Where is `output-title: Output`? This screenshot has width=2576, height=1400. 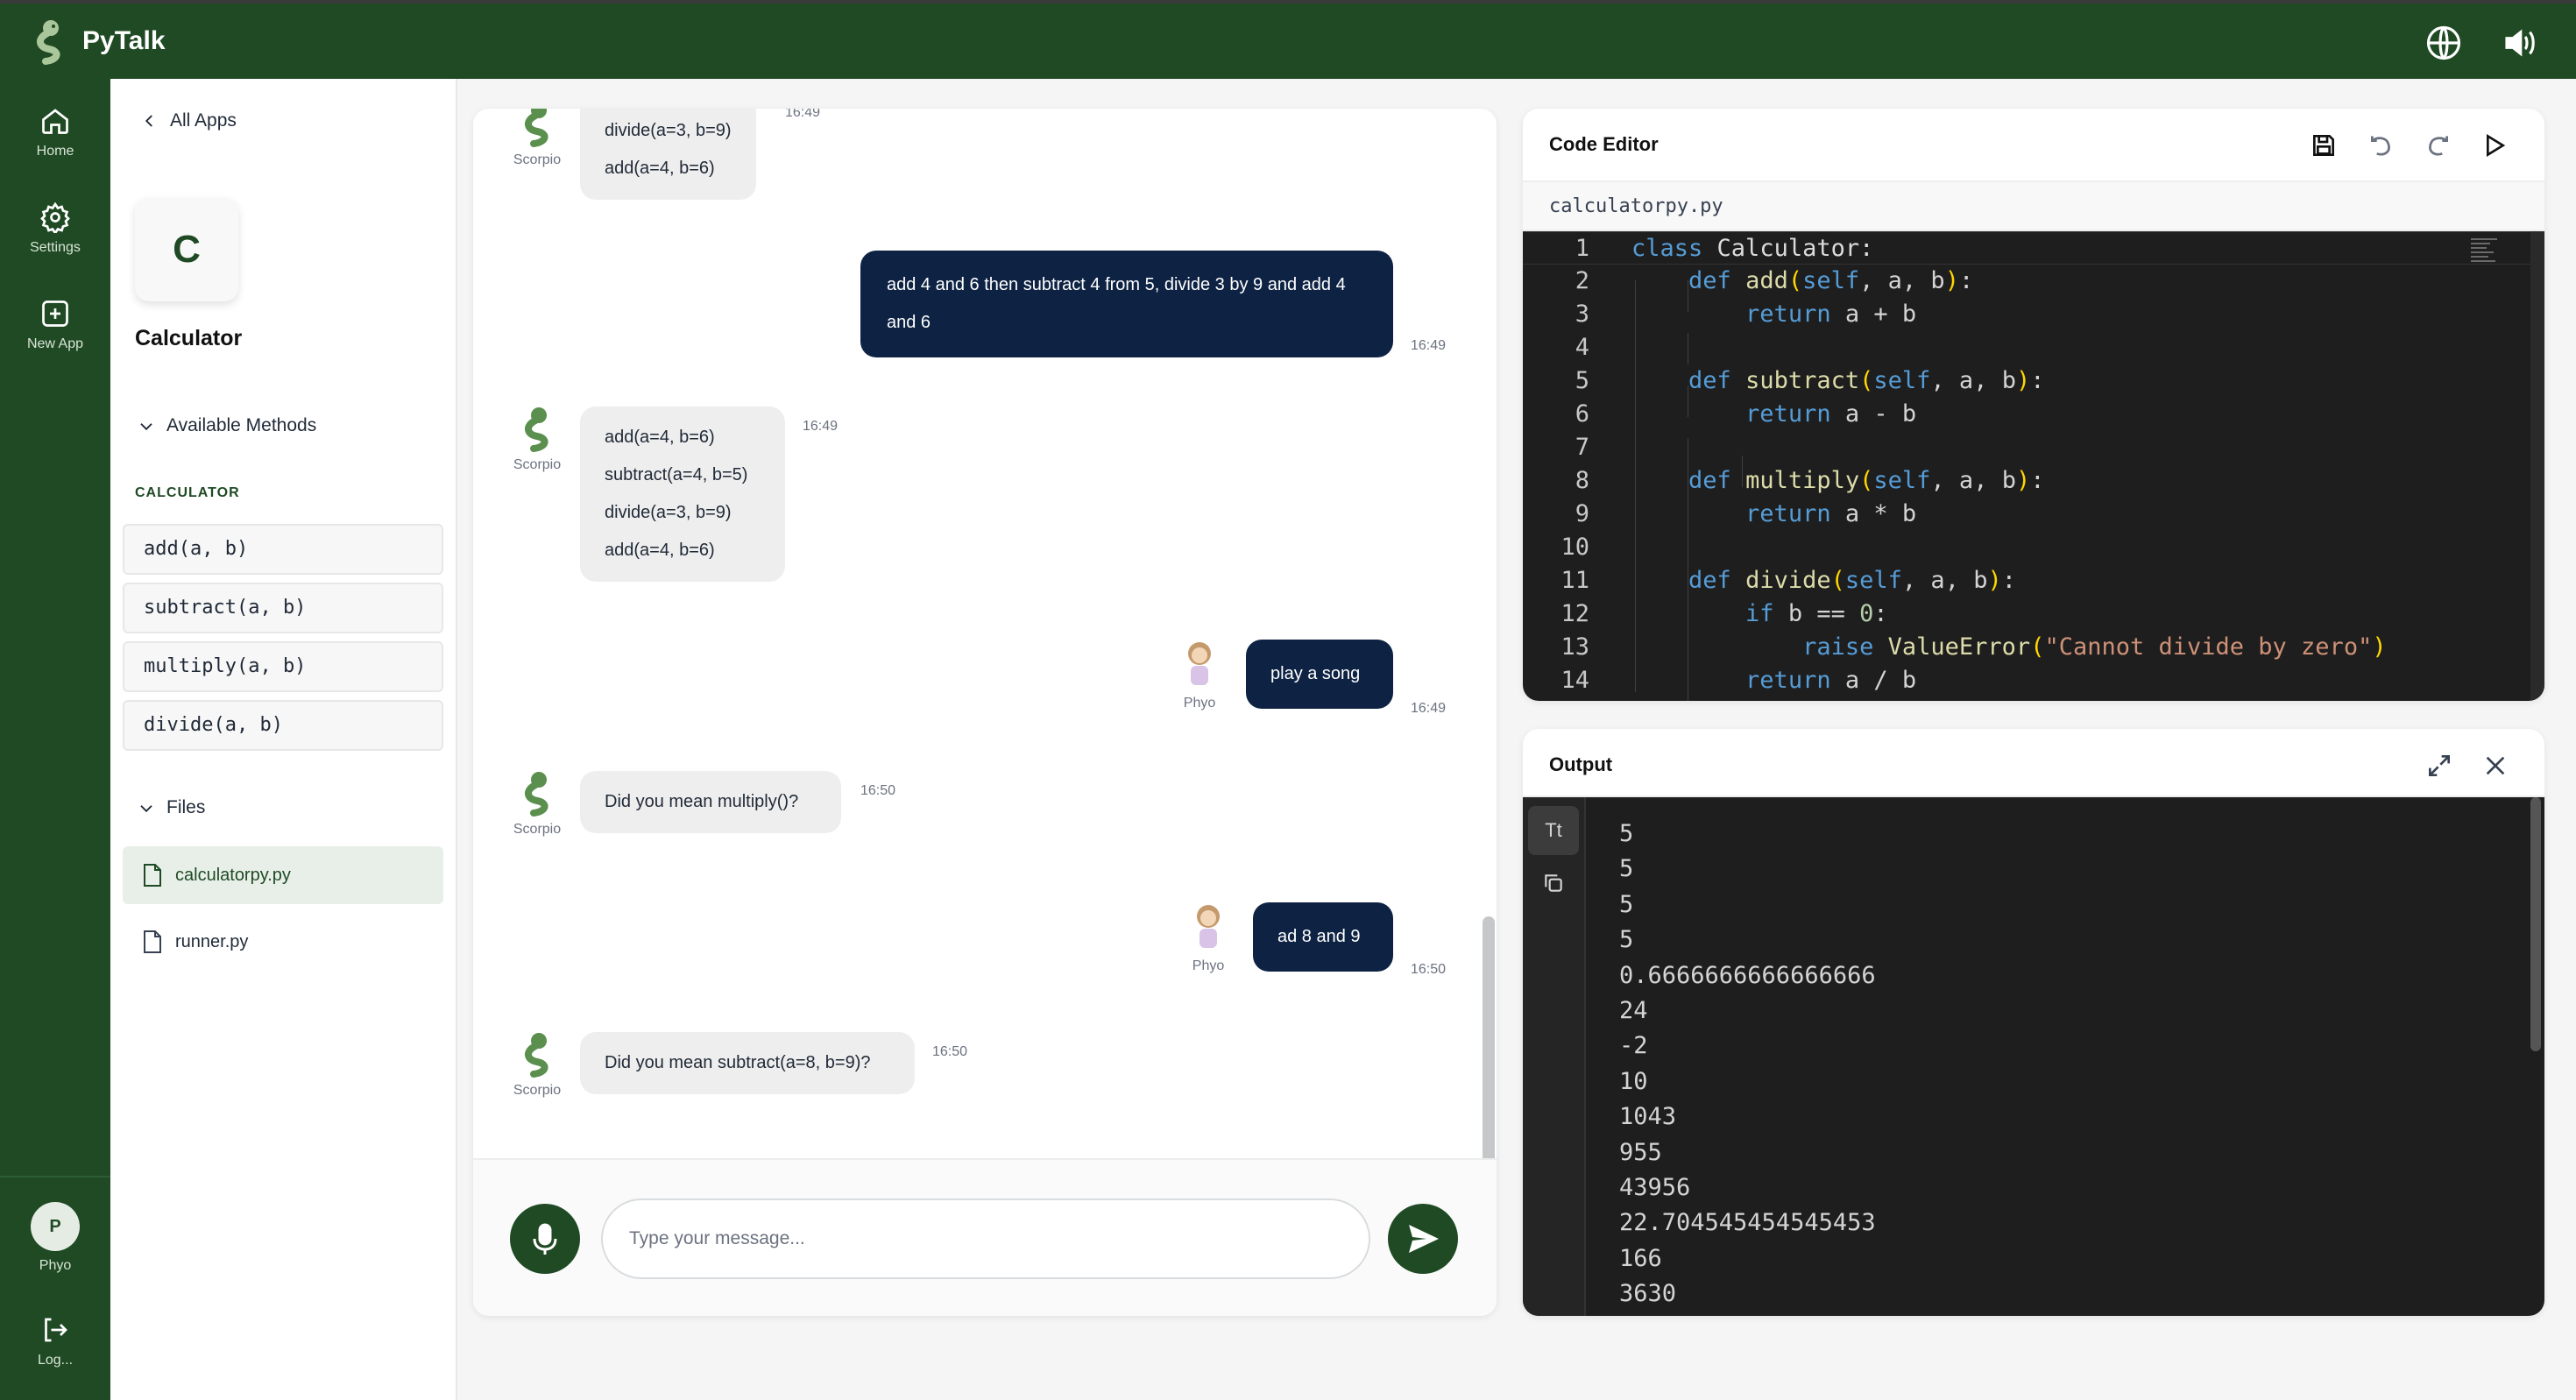 output-title: Output is located at coordinates (1581, 764).